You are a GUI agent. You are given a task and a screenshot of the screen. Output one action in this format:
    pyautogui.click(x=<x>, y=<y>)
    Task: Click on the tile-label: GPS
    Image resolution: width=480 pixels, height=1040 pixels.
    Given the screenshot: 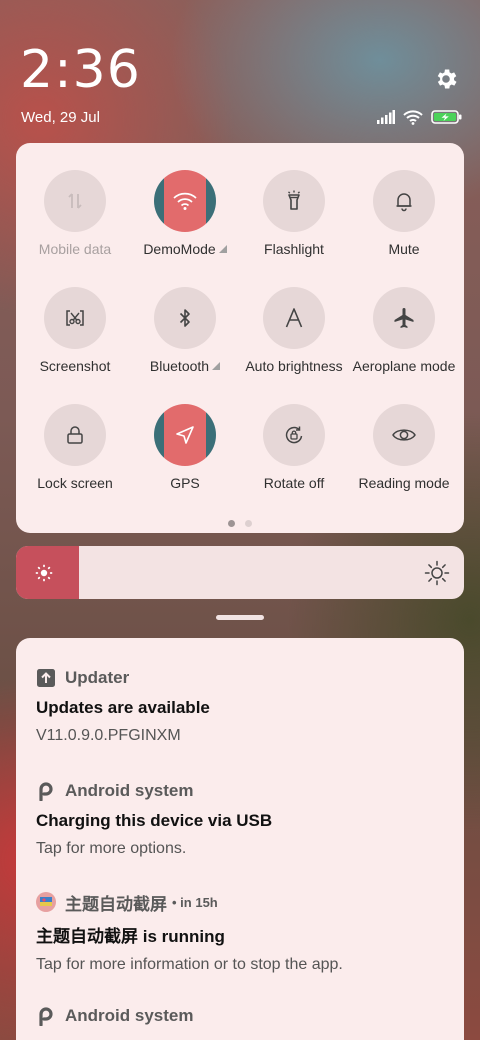 What is the action you would take?
    pyautogui.click(x=185, y=483)
    